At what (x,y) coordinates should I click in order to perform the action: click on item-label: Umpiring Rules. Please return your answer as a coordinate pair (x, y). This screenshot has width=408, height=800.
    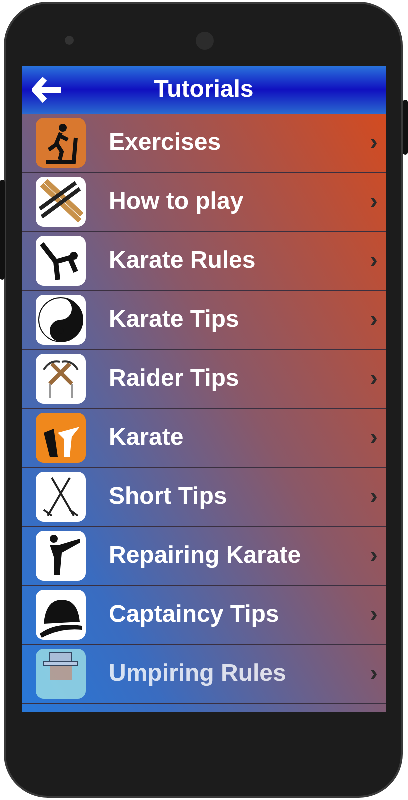
    Looking at the image, I should click on (197, 674).